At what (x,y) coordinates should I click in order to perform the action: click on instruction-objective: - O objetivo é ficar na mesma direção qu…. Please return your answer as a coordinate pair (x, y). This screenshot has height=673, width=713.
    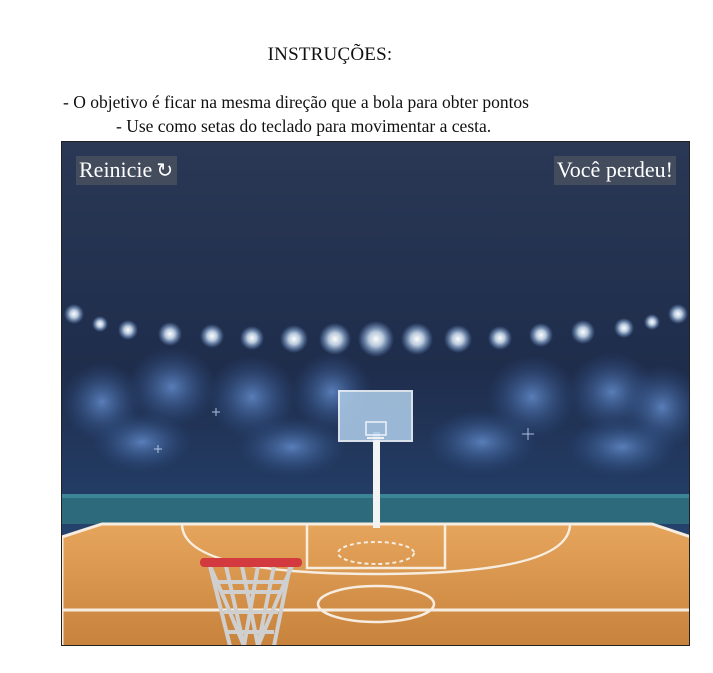
    Looking at the image, I should click on (296, 102).